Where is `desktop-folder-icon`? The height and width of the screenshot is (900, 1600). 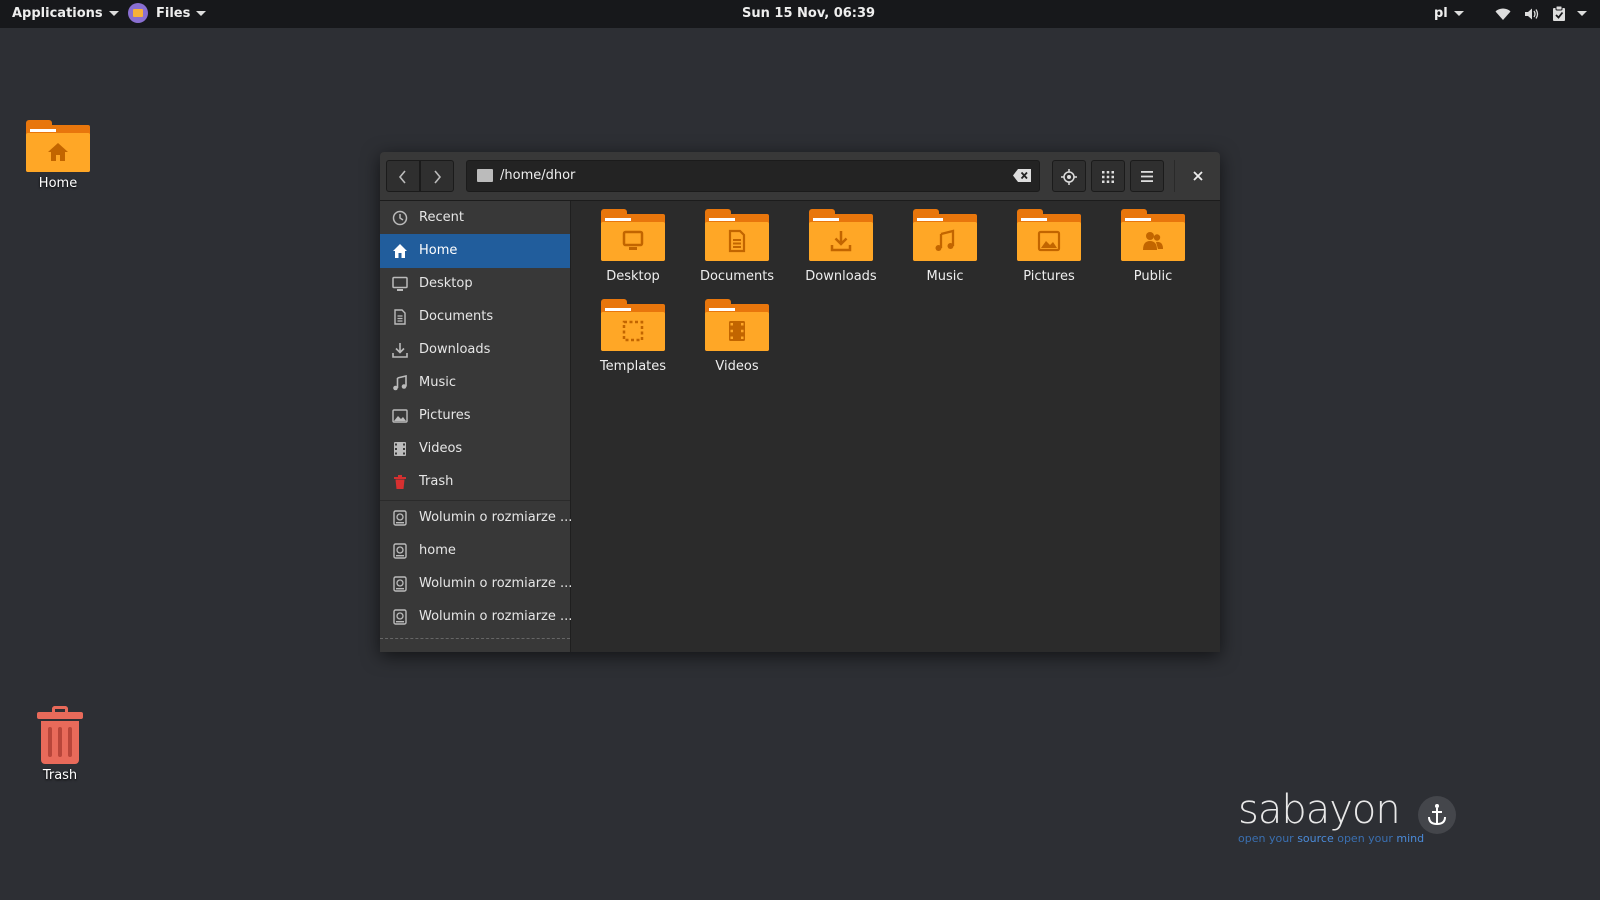
desktop-folder-icon is located at coordinates (633, 235).